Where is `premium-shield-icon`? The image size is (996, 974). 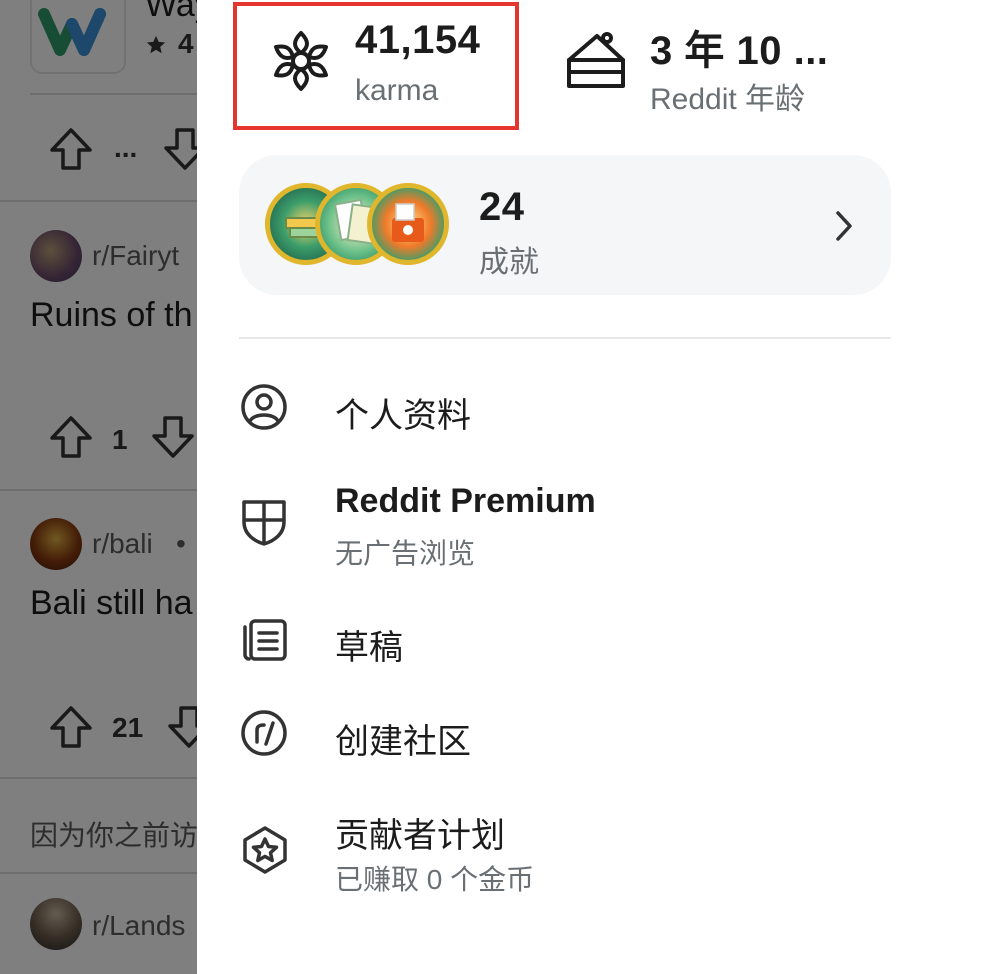 premium-shield-icon is located at coordinates (264, 523).